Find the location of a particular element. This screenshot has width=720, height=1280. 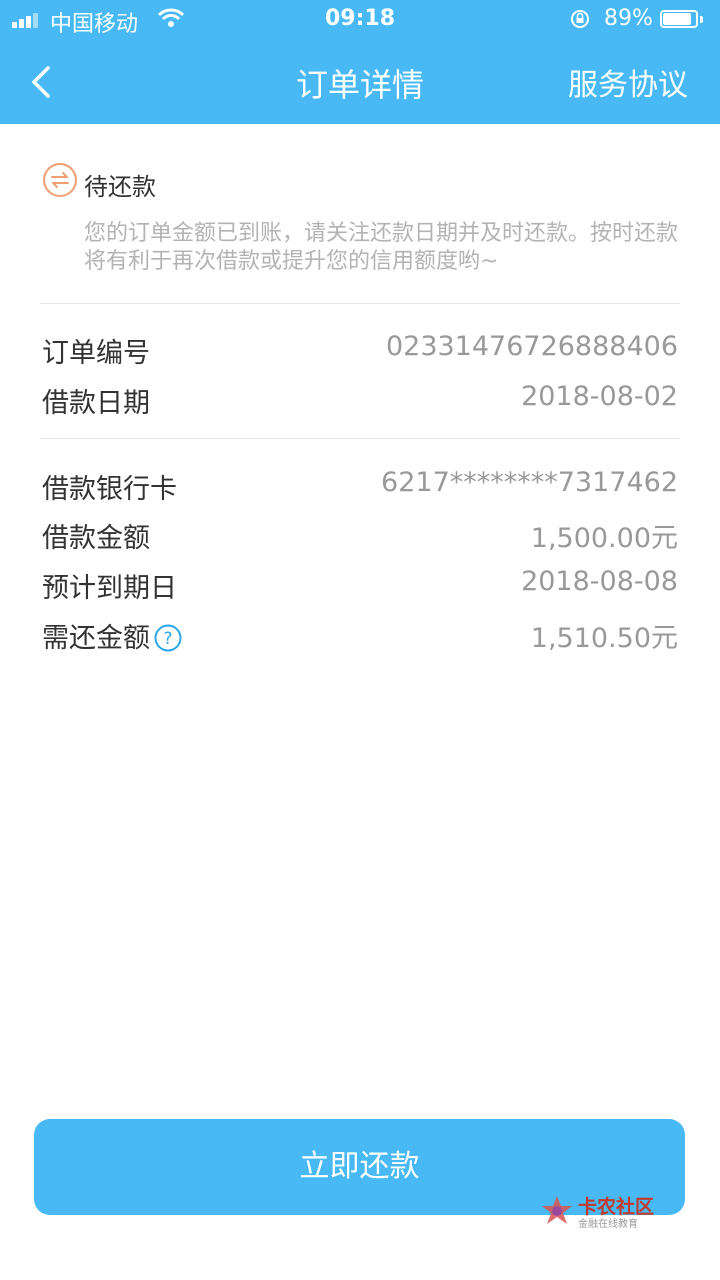

detail-row-due-date: 预计到期日 2018-08-08 is located at coordinates (360, 586).